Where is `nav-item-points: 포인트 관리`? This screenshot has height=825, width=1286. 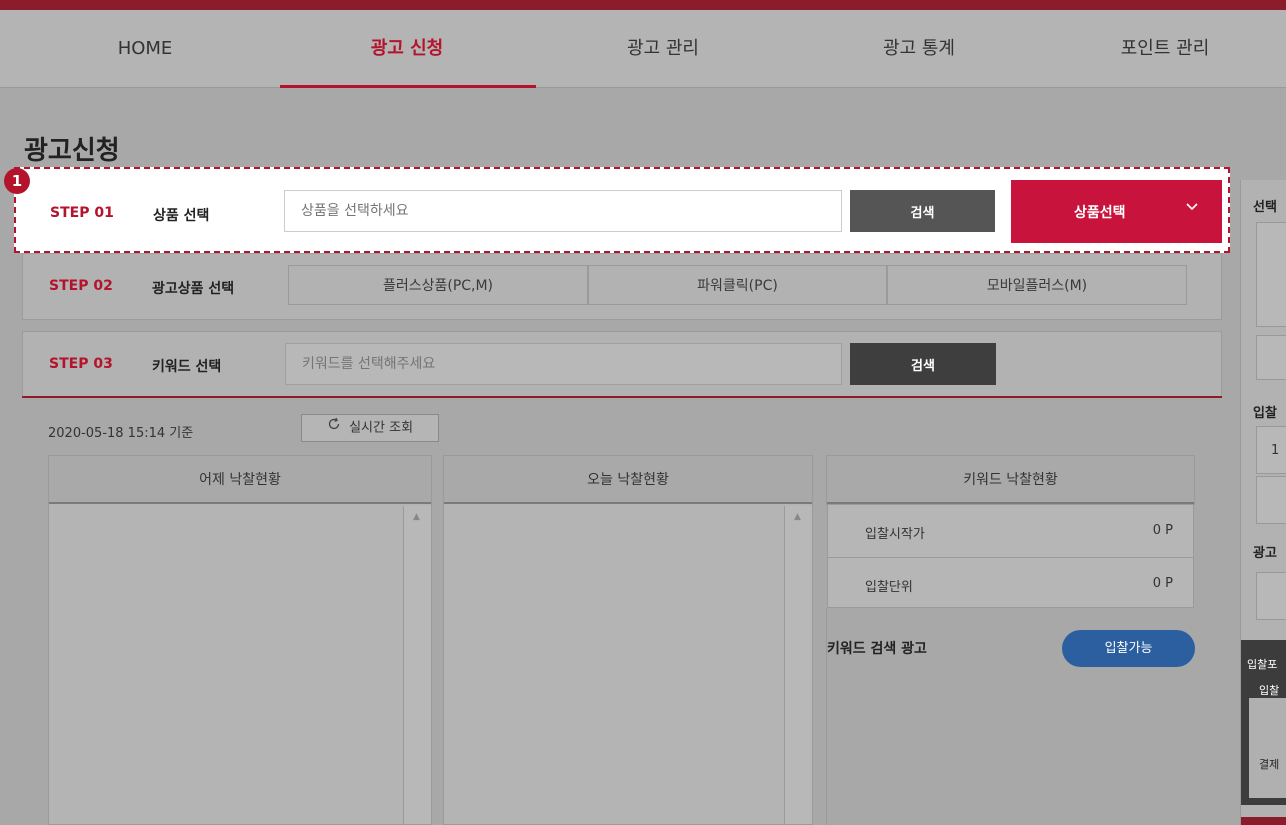
nav-item-points: 포인트 관리 is located at coordinates (1165, 49).